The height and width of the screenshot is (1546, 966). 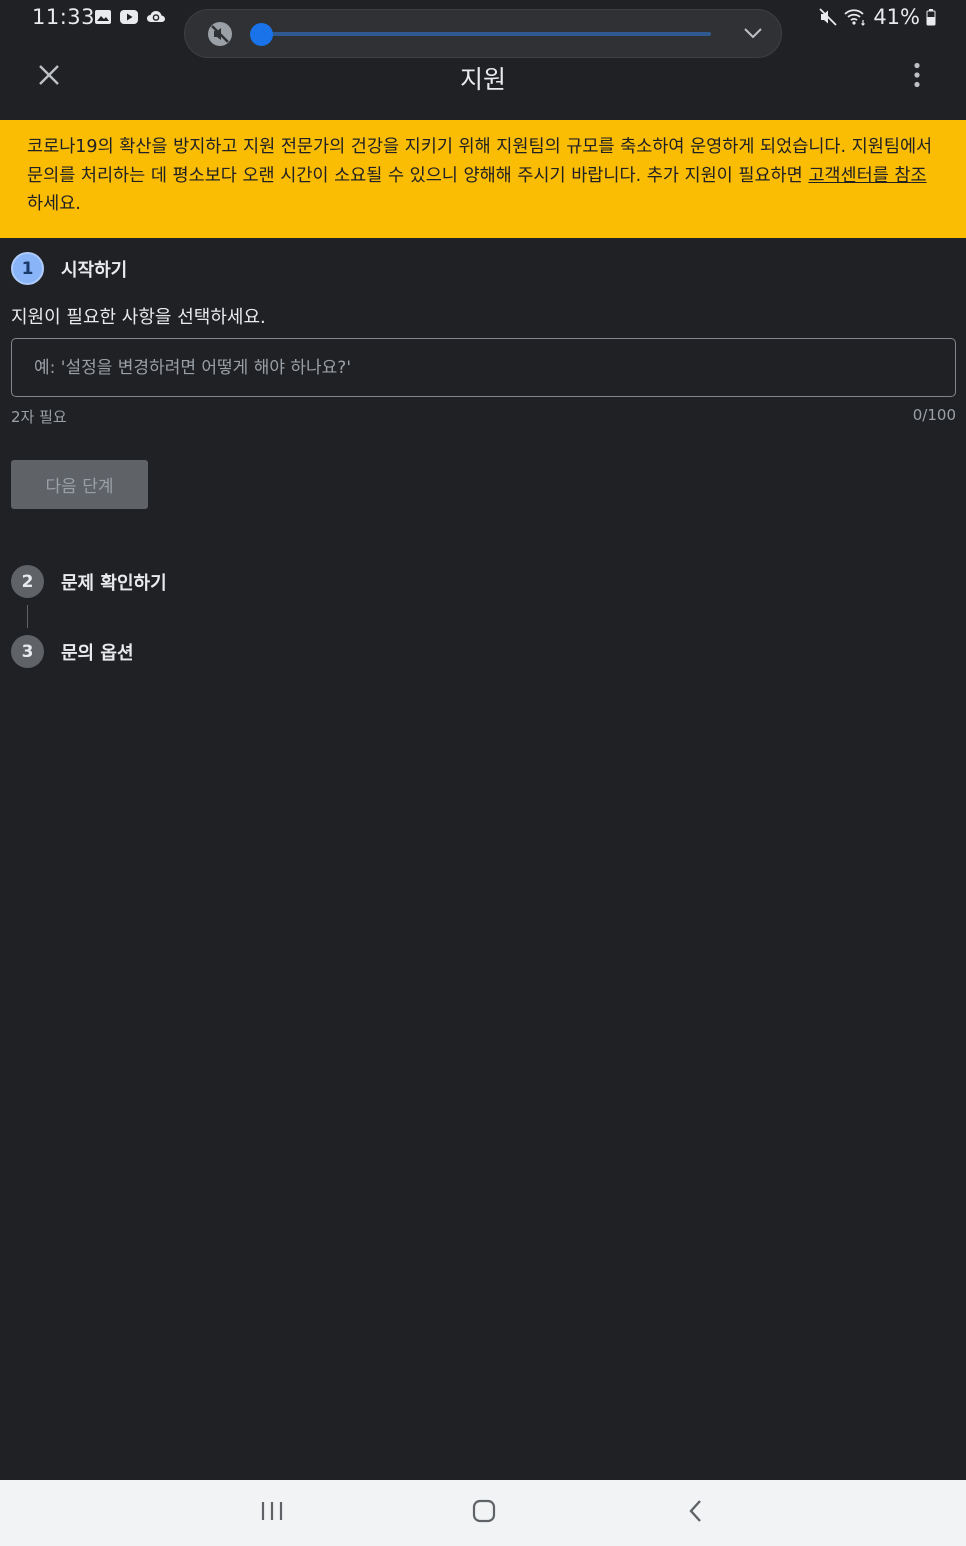 I want to click on muted-speaker-icon, so click(x=220, y=36).